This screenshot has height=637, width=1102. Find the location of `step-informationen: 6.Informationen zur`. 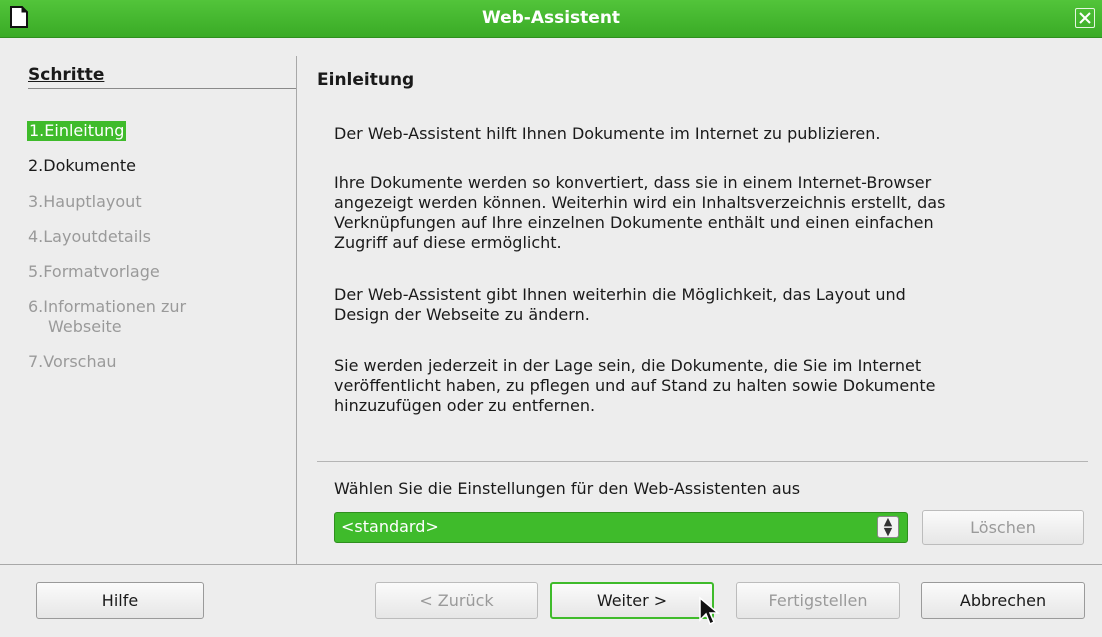

step-informationen: 6.Informationen zur is located at coordinates (107, 307).